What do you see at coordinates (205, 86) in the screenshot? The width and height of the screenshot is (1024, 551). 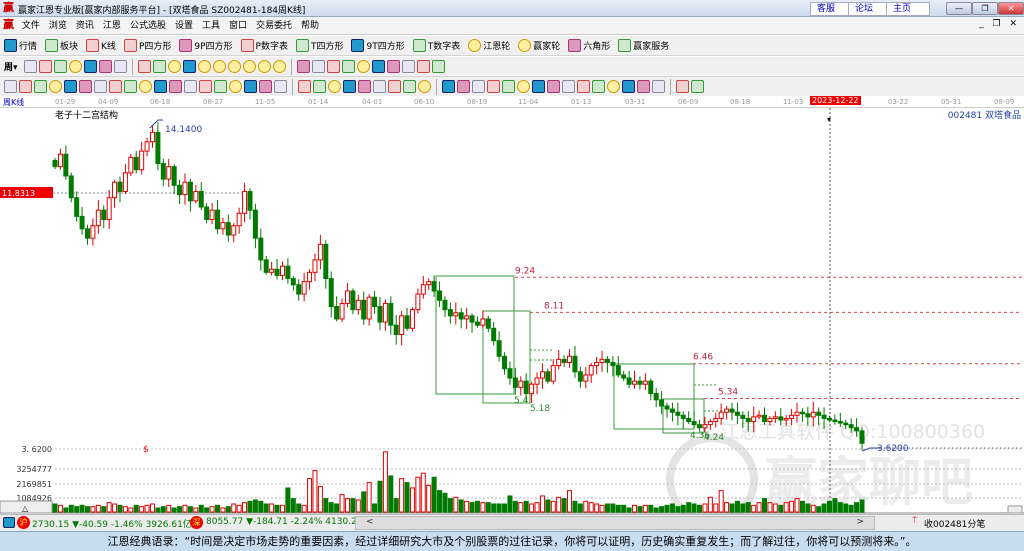 I see `box-icon` at bounding box center [205, 86].